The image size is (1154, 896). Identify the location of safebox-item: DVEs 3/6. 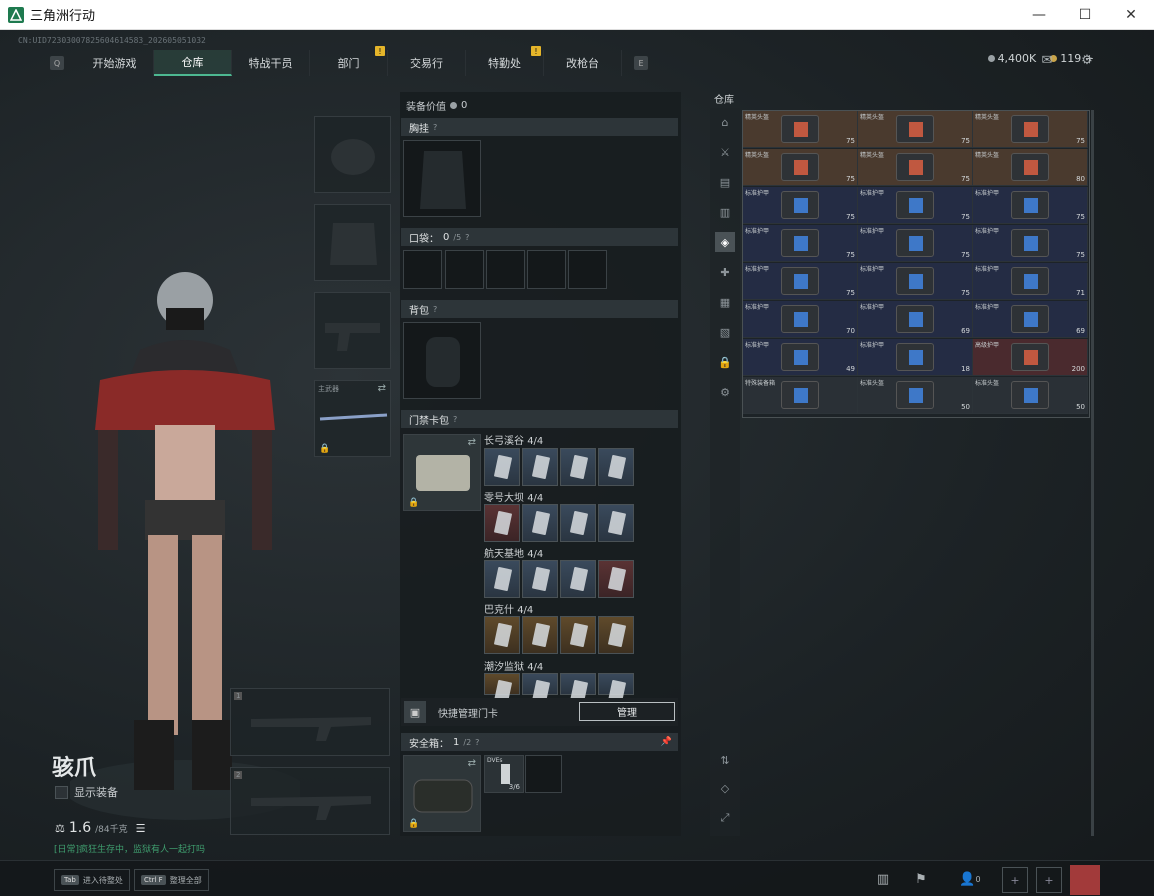
(504, 774).